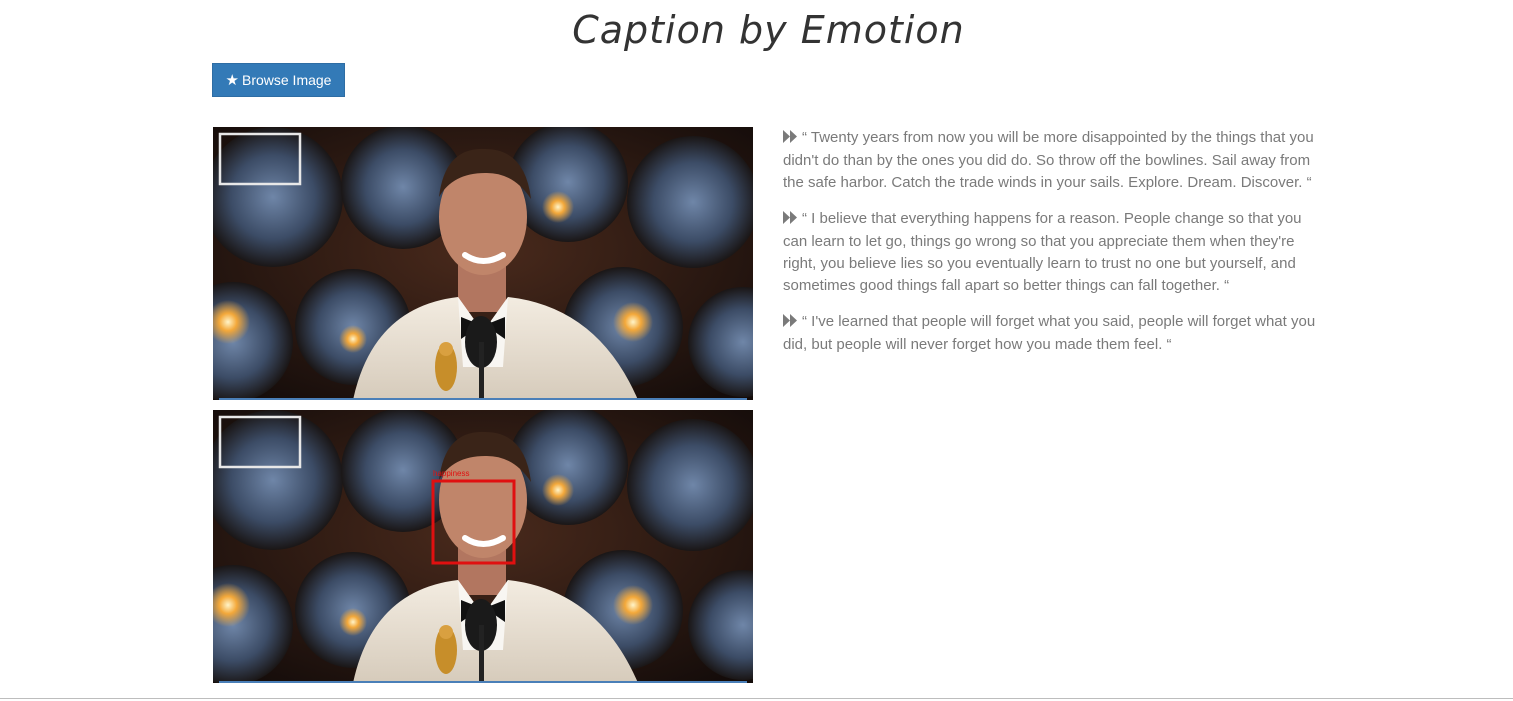 Image resolution: width=1513 pixels, height=701 pixels. What do you see at coordinates (232, 80) in the screenshot?
I see `star-icon: ★` at bounding box center [232, 80].